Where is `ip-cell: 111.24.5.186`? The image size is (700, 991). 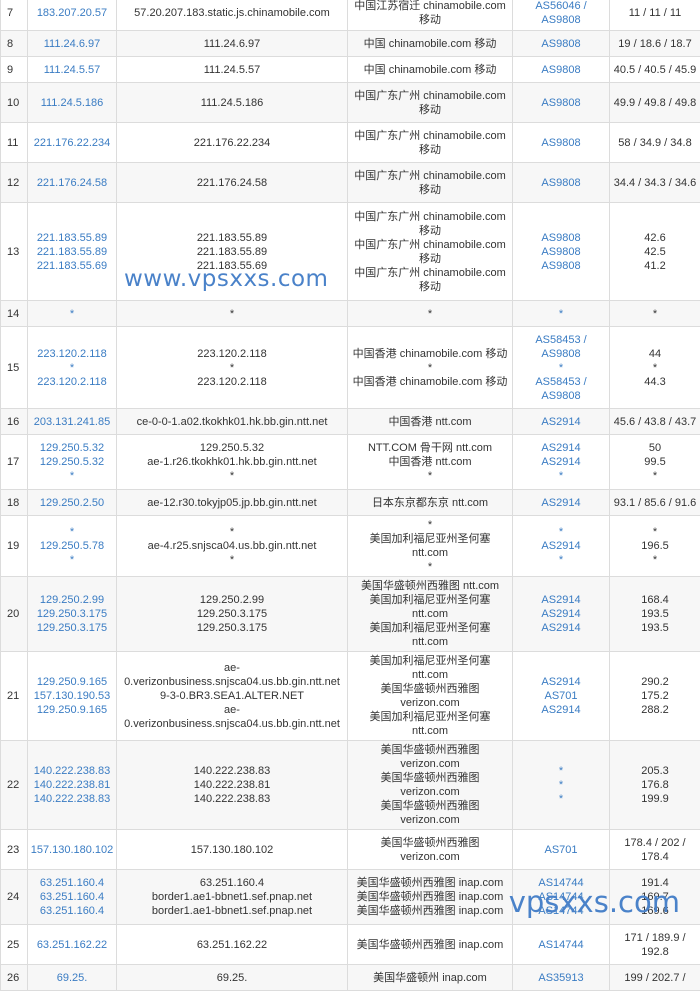
ip-cell: 111.24.5.186 is located at coordinates (72, 103).